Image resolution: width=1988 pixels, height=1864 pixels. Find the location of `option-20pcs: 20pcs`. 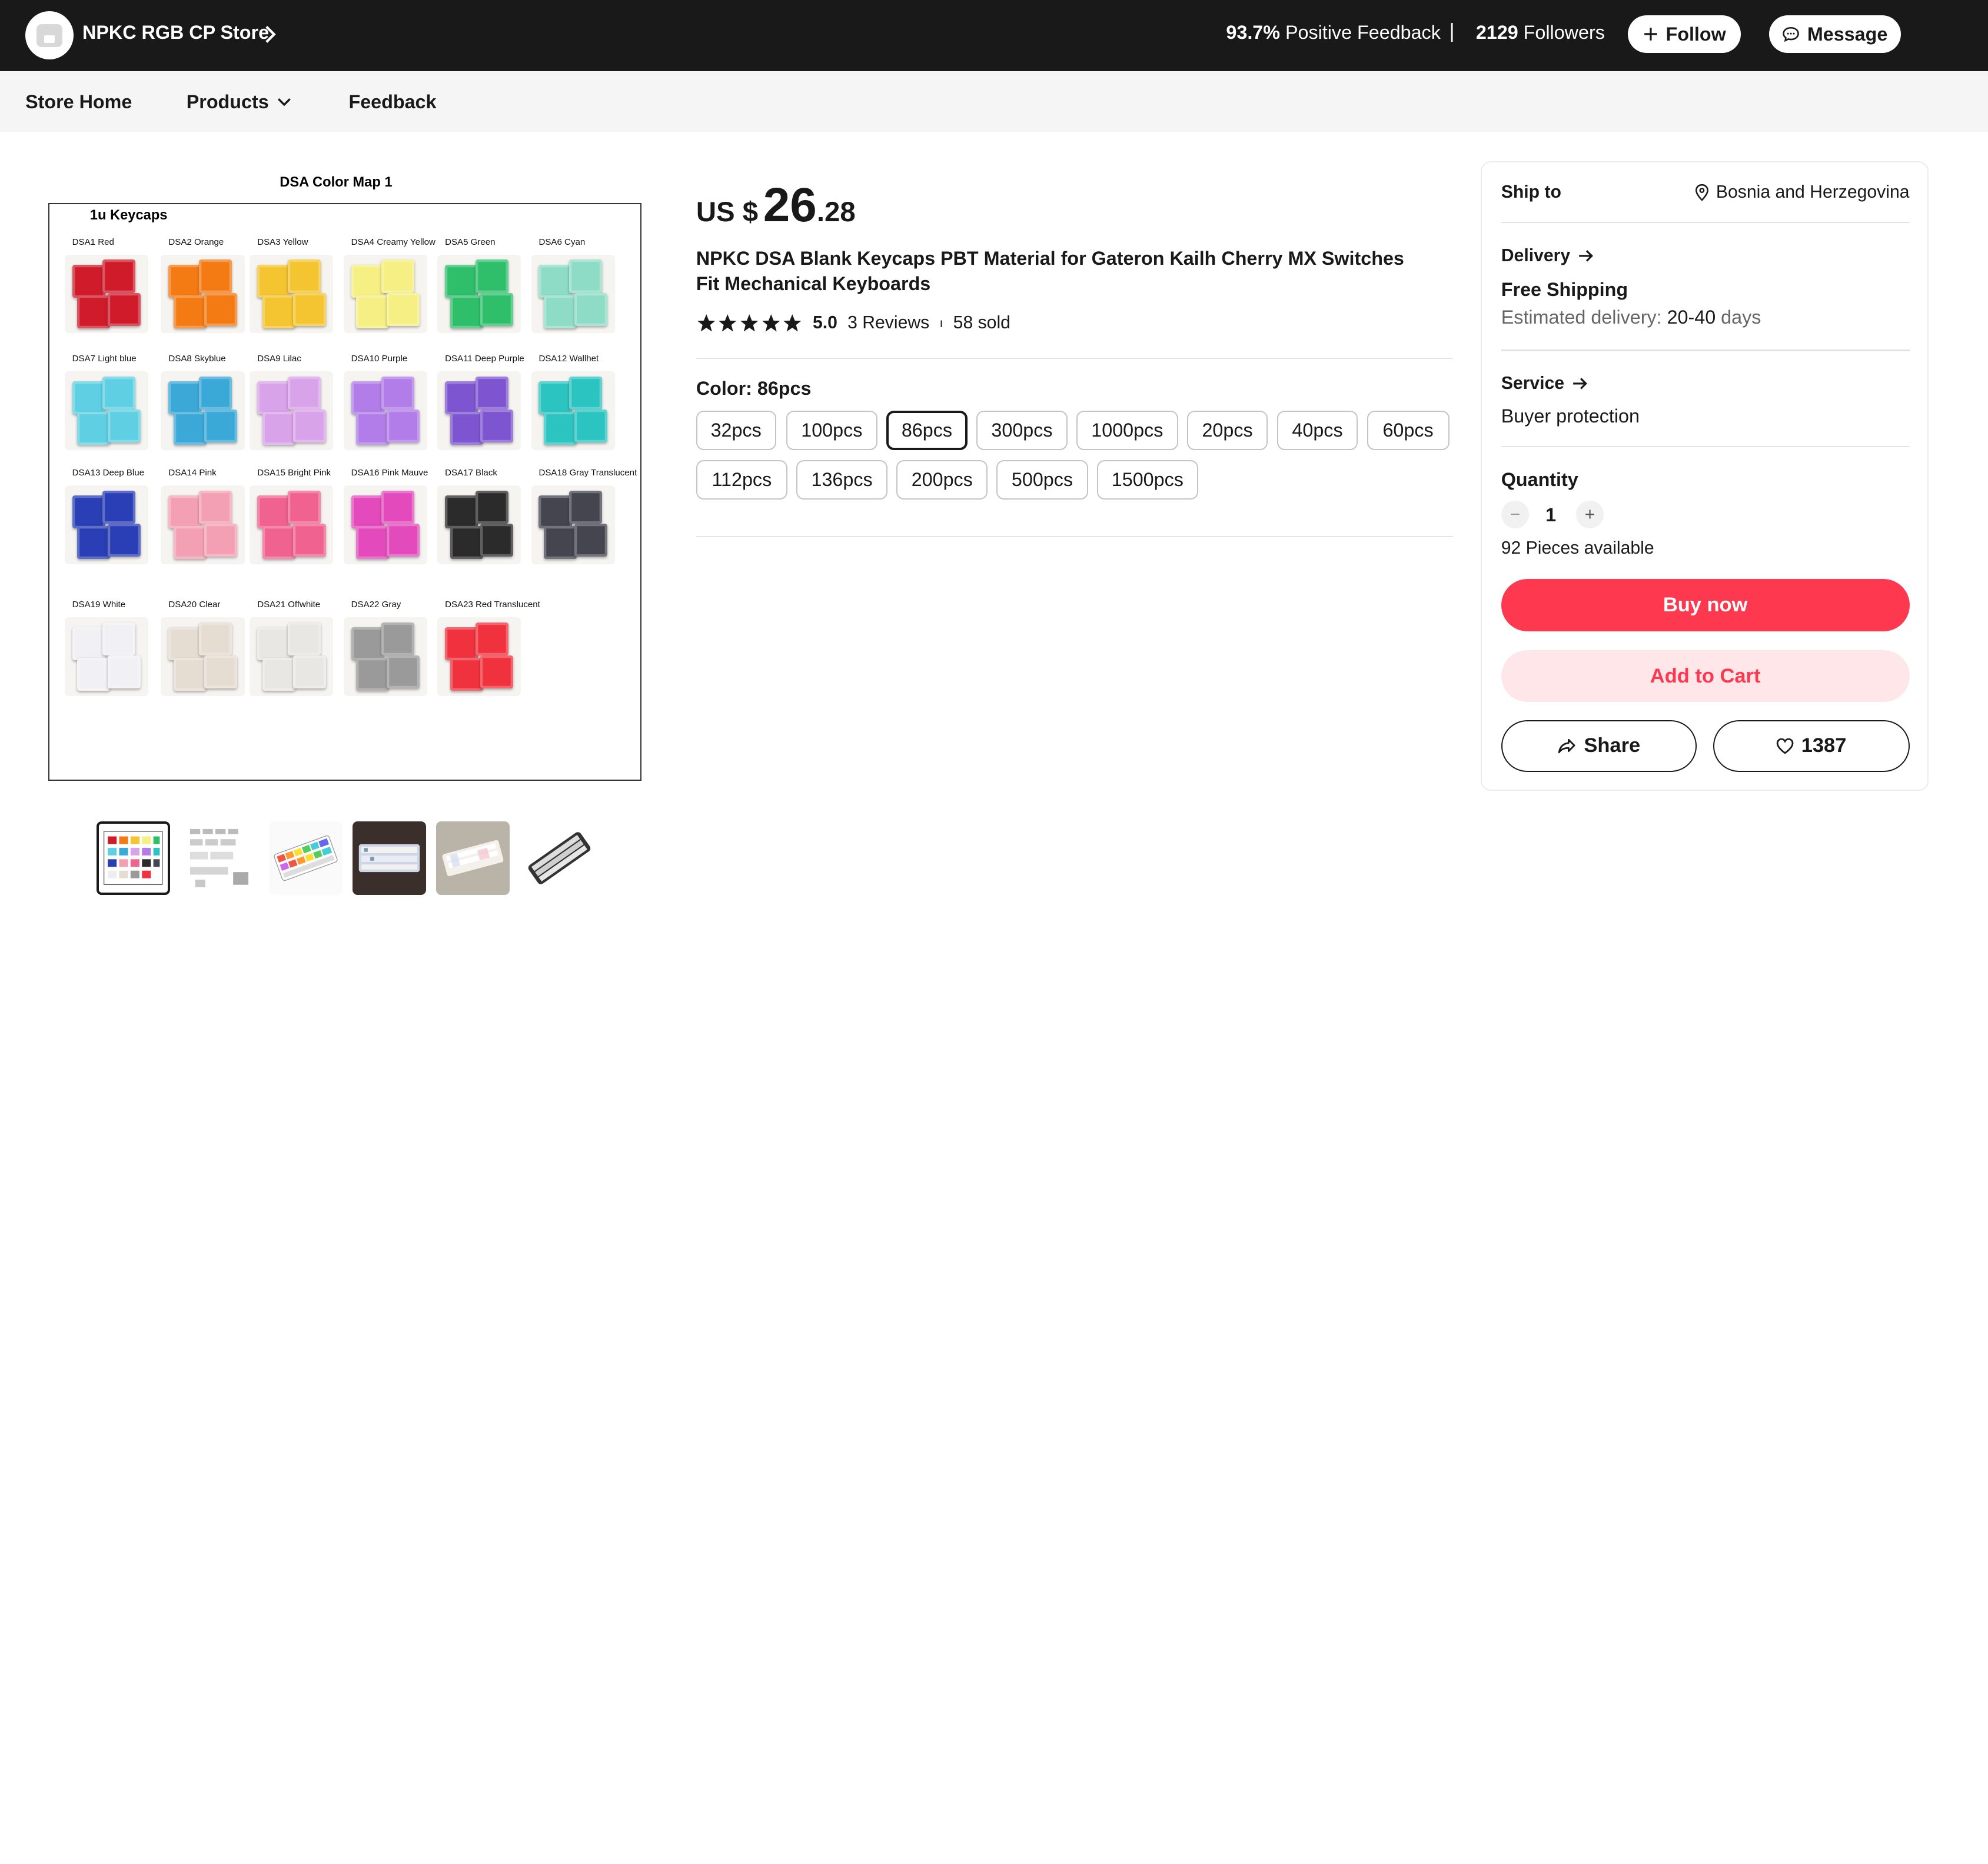

option-20pcs: 20pcs is located at coordinates (1227, 430).